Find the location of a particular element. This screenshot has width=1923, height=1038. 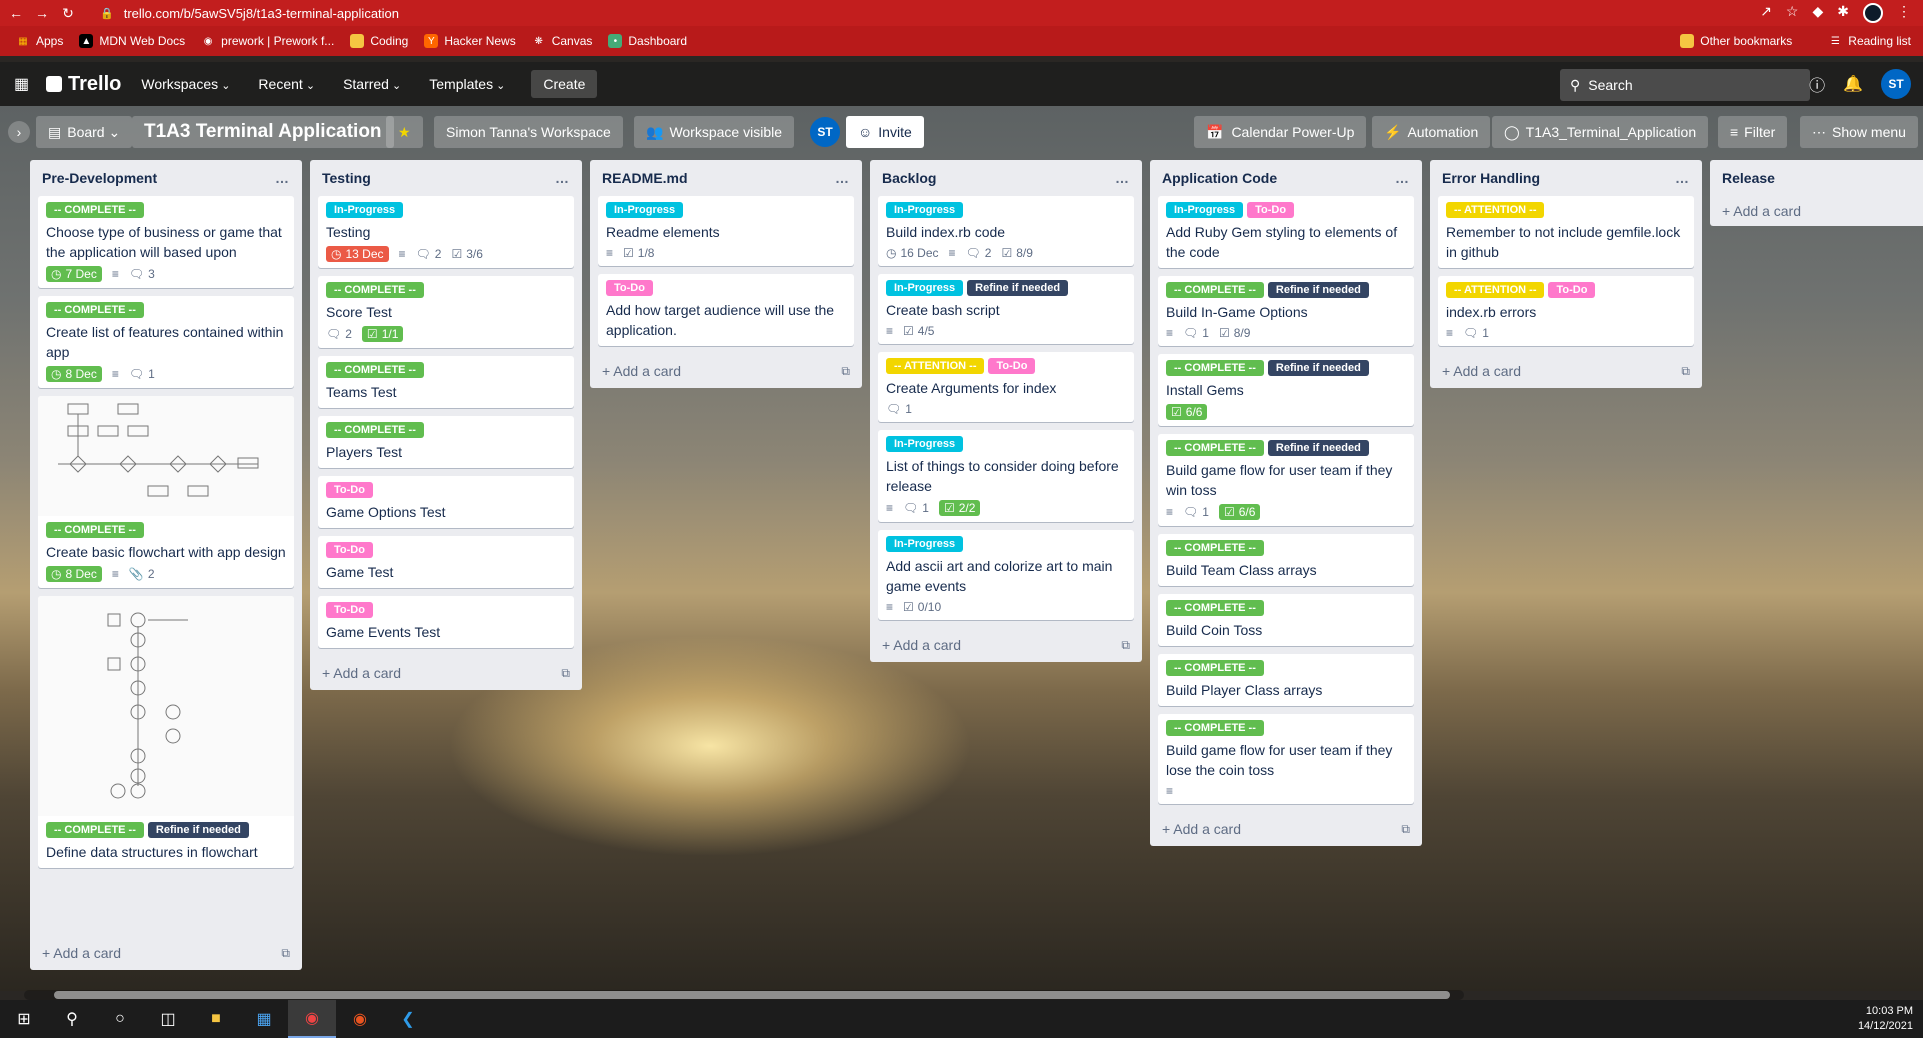

bookmark-apps: ▦ Apps is located at coordinates (39, 41).